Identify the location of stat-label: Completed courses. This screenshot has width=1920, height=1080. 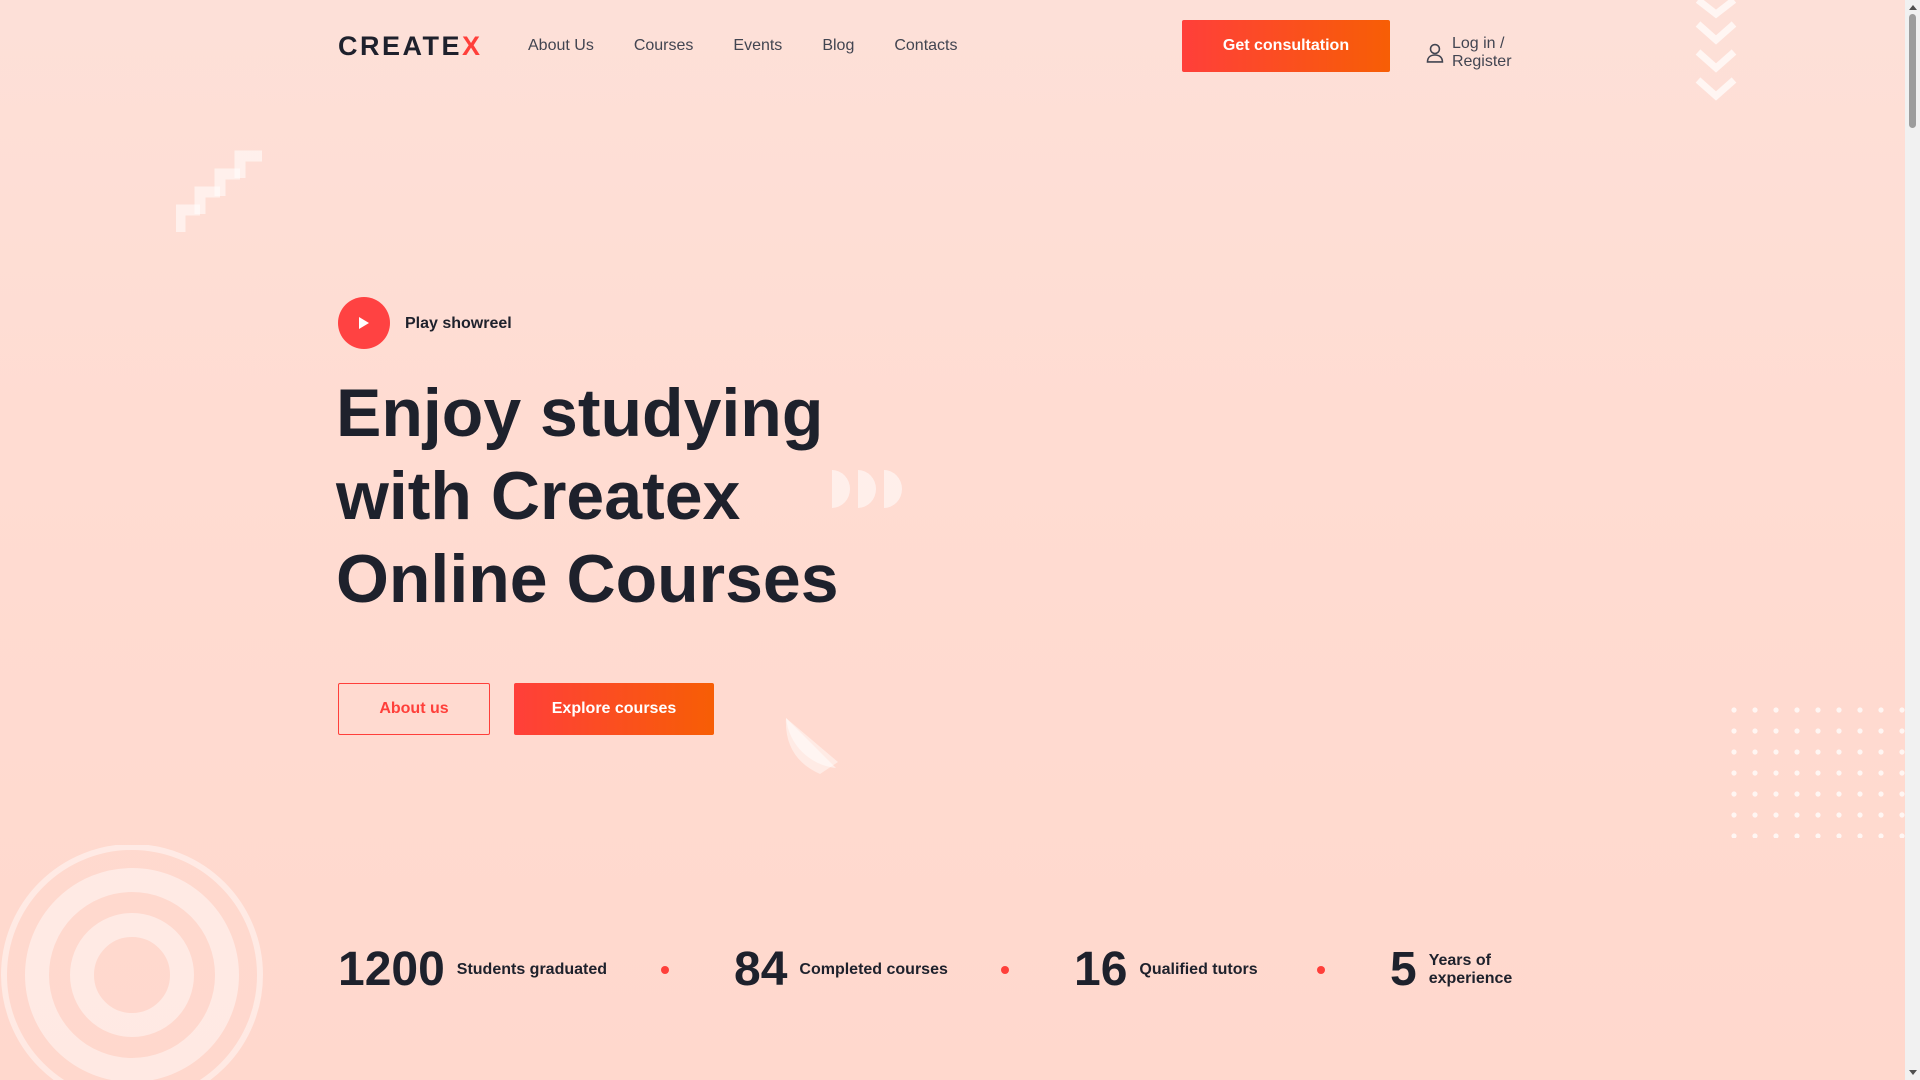
(873, 969).